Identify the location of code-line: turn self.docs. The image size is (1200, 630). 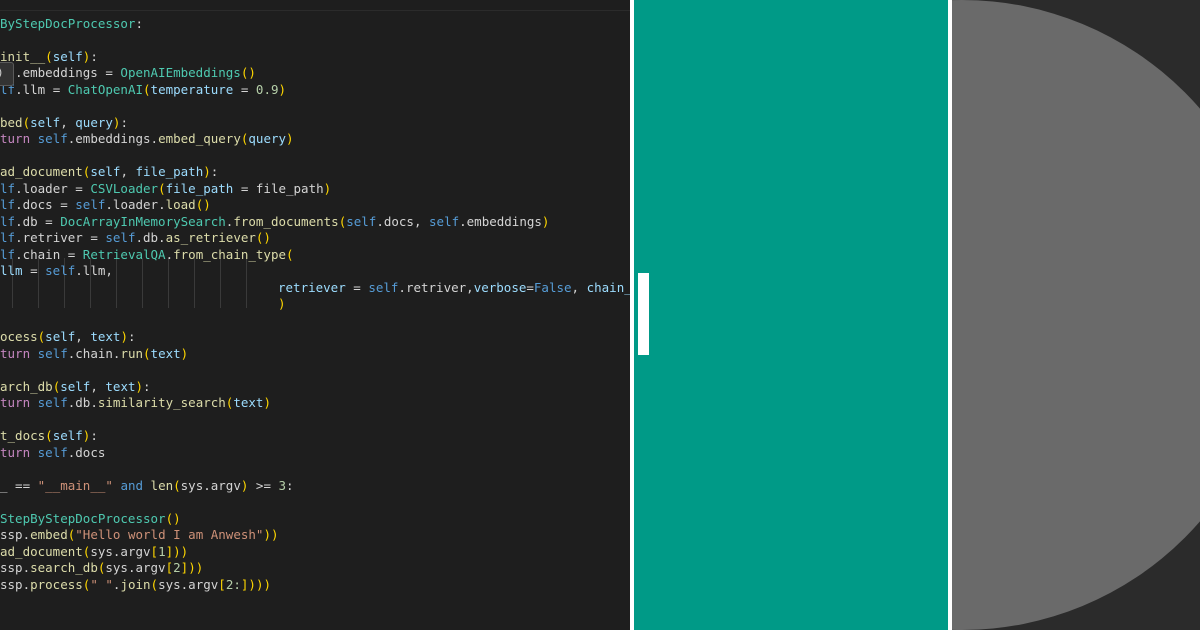
(52, 453).